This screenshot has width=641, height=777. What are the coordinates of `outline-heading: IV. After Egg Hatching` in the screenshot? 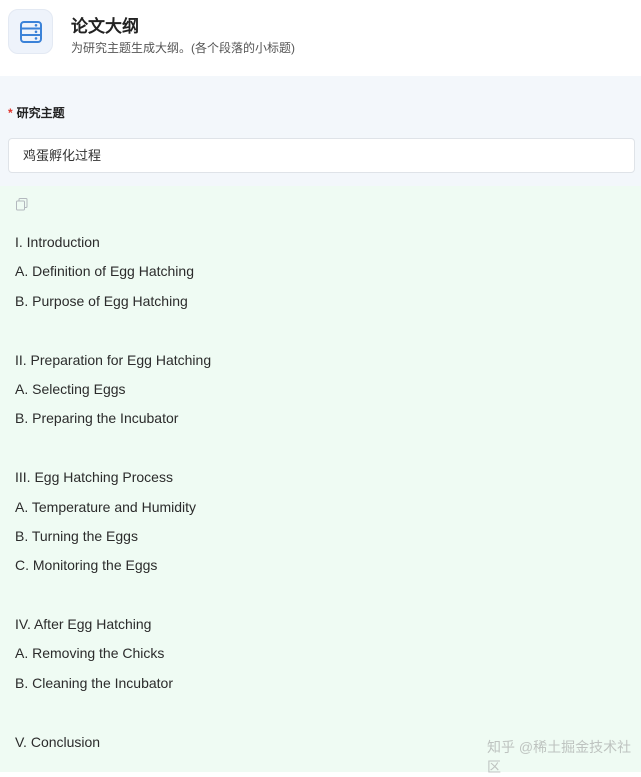 It's located at (83, 624).